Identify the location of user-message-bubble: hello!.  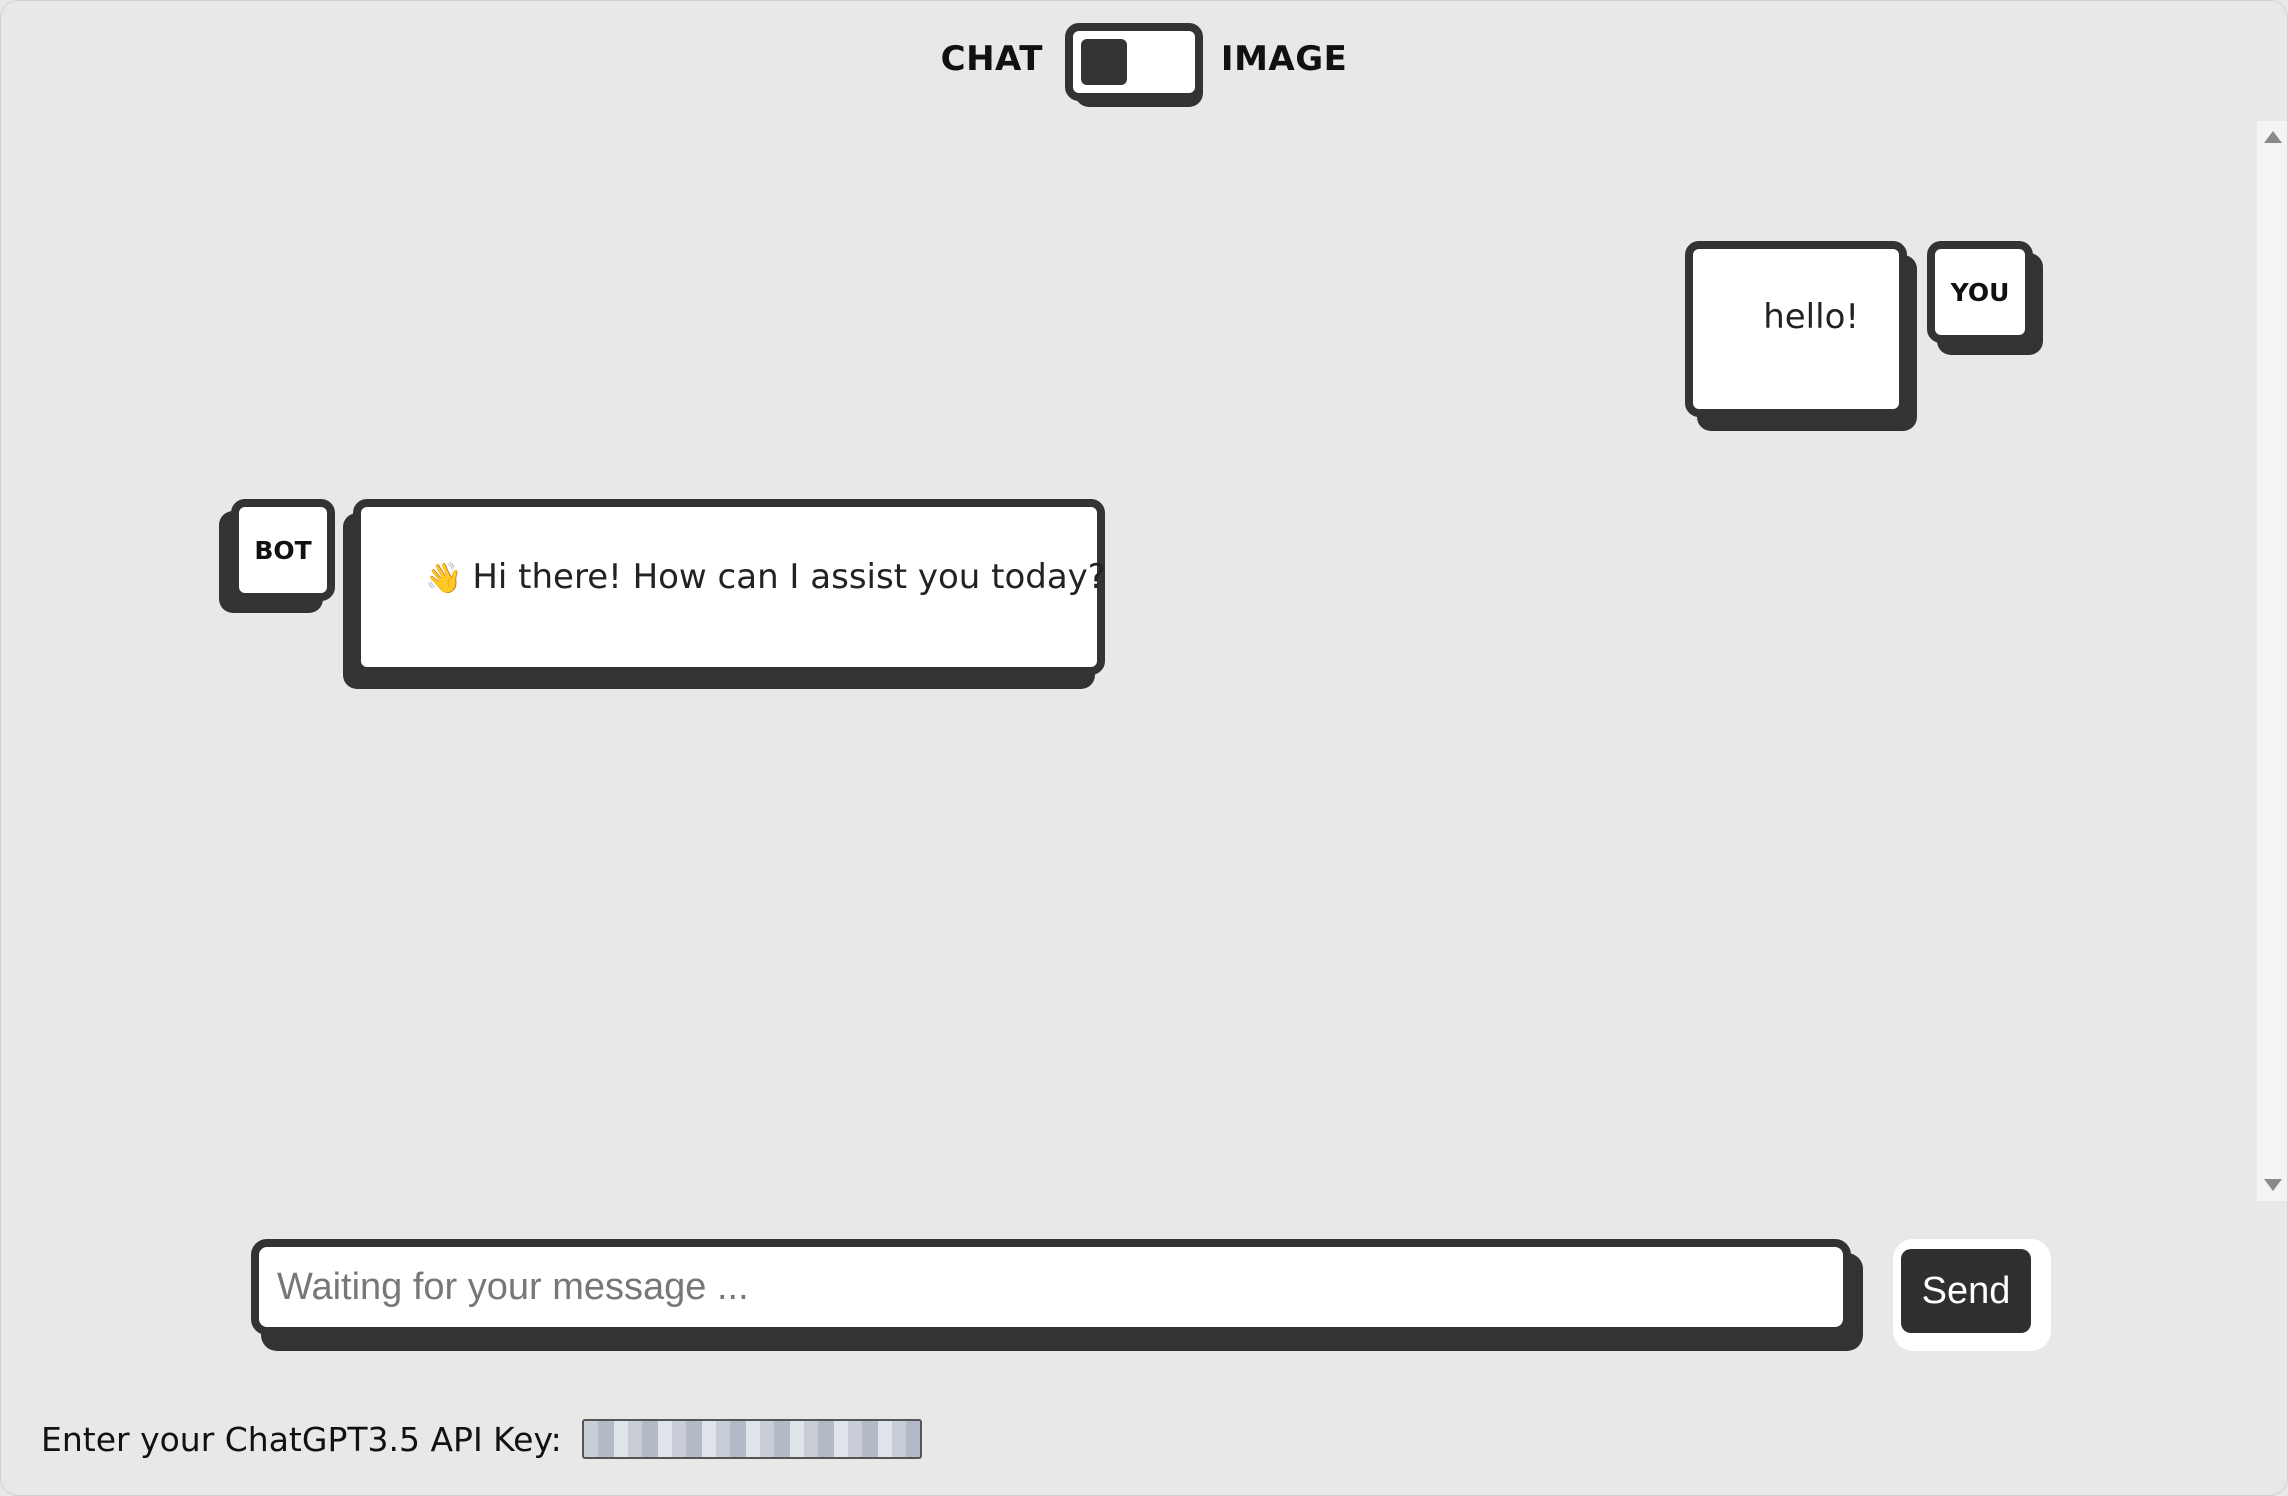
(1796, 329).